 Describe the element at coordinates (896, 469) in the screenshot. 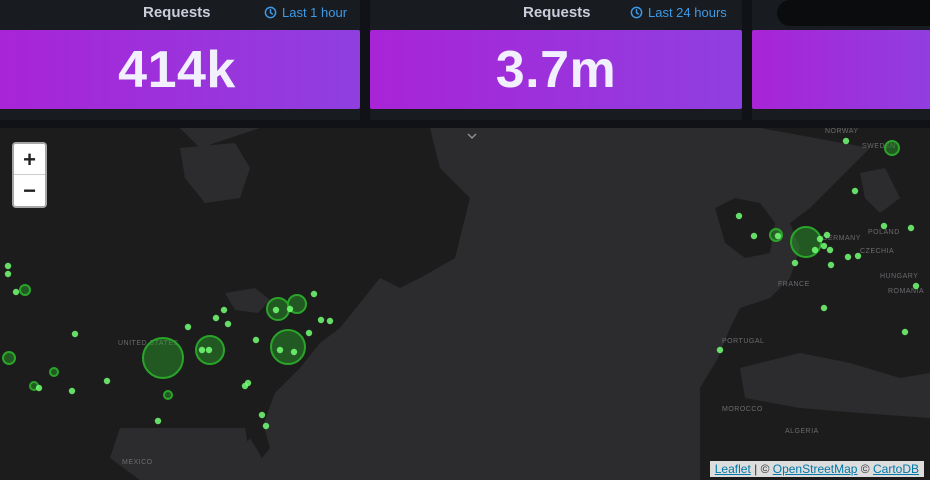

I see `cartodb-link: CartoDB` at that location.